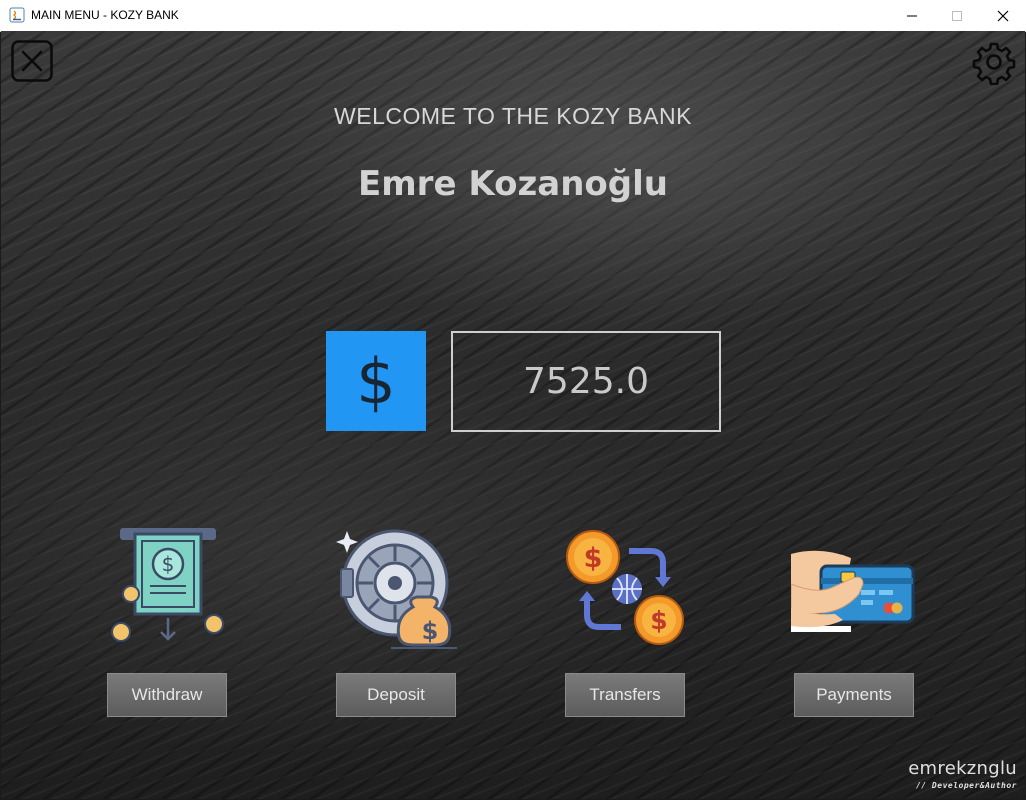 The image size is (1026, 800). I want to click on atm-withdraw-icon: $, so click(167, 585).